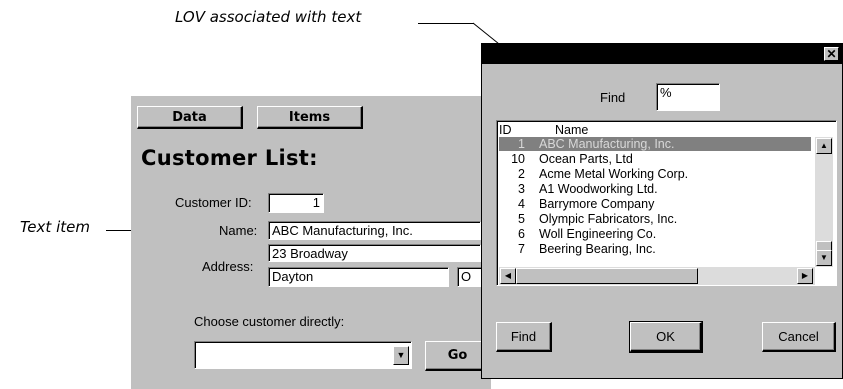 This screenshot has height=389, width=843. What do you see at coordinates (799, 337) in the screenshot?
I see `cancel-button: Cancel` at bounding box center [799, 337].